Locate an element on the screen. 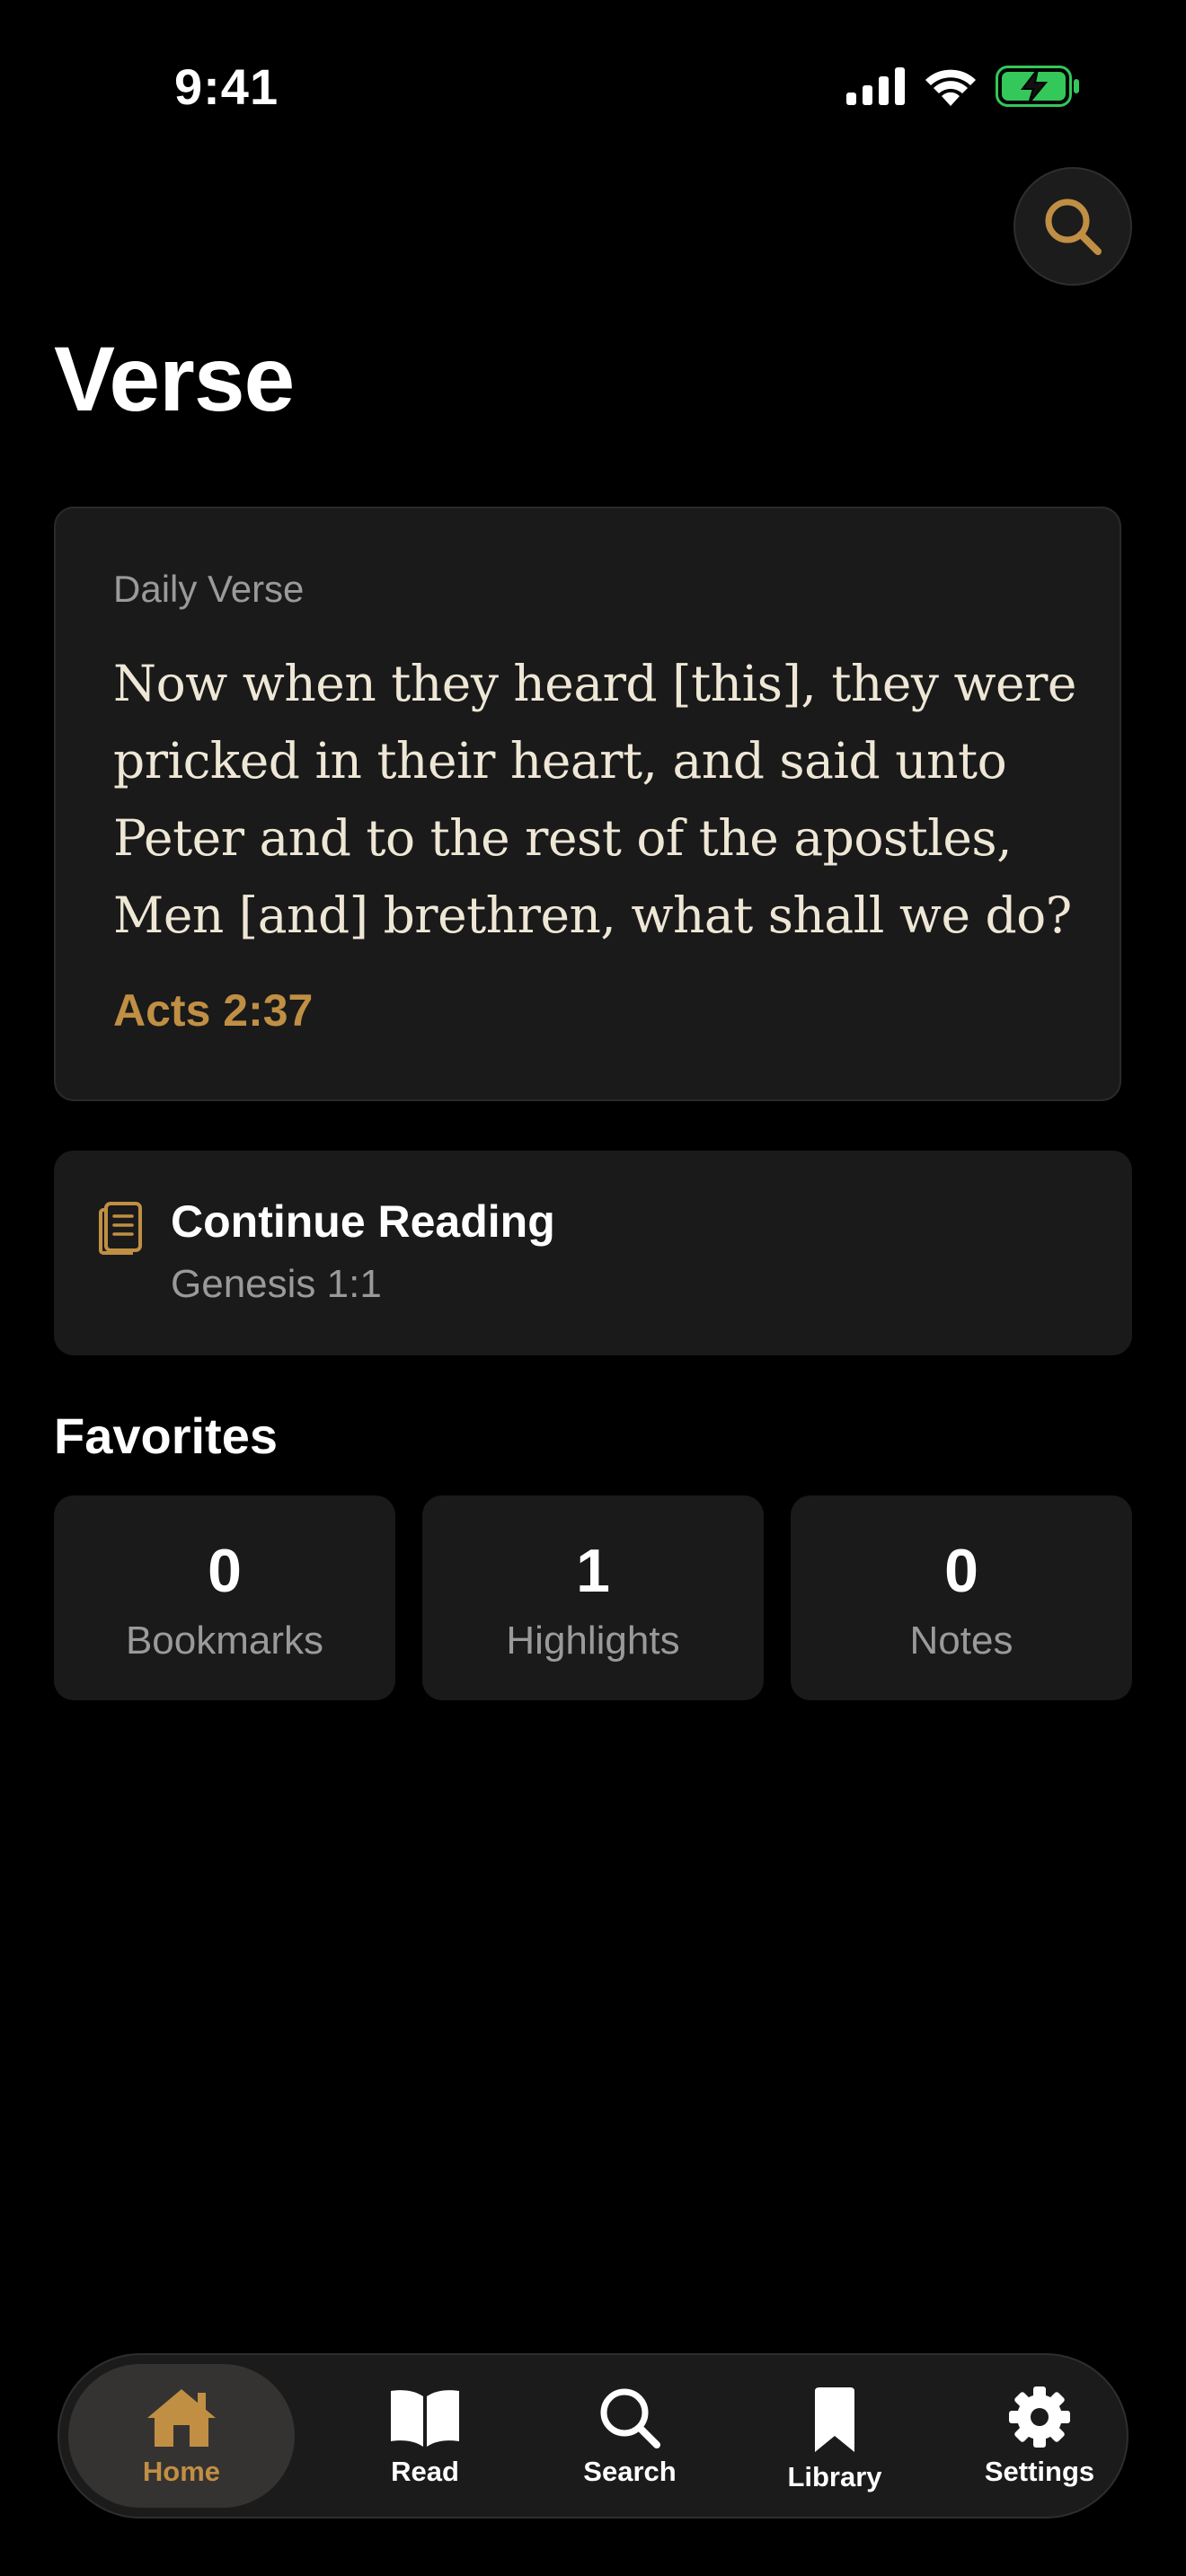  tab-search: Search is located at coordinates (630, 2436).